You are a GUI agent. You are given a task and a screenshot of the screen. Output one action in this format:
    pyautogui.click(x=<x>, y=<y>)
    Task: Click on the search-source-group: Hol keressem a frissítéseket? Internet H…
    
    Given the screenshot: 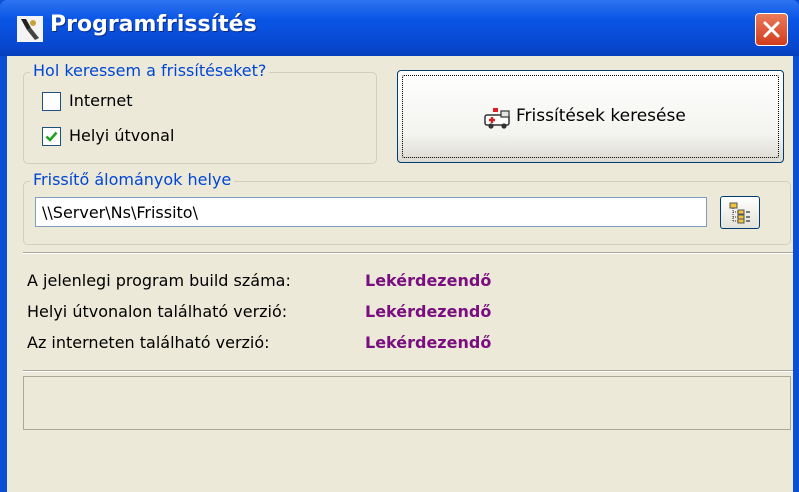 What is the action you would take?
    pyautogui.click(x=200, y=112)
    